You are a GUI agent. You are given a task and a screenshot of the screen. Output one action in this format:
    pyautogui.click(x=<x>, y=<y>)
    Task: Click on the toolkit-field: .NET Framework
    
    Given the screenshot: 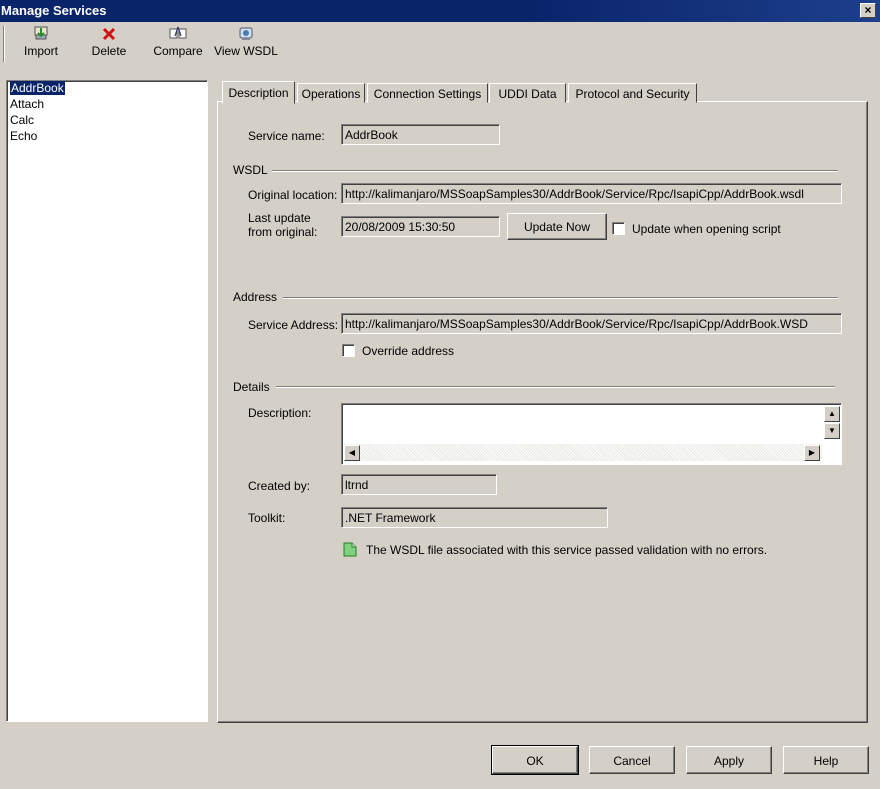 What is the action you would take?
    pyautogui.click(x=474, y=517)
    